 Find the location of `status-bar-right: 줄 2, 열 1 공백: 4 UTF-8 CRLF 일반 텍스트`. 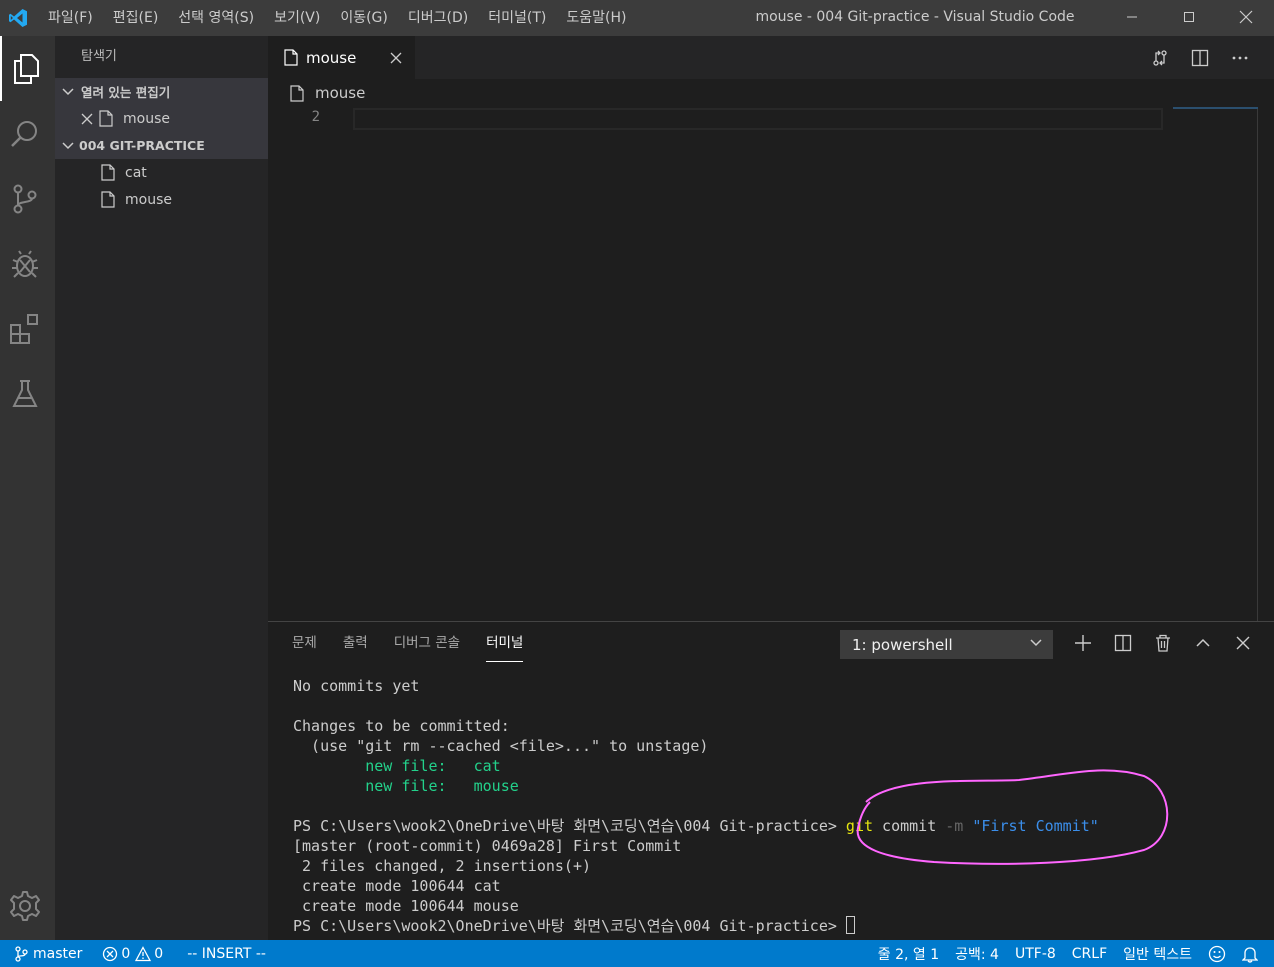

status-bar-right: 줄 2, 열 1 공백: 4 UTF-8 CRLF 일반 텍스트 is located at coordinates (1068, 953).